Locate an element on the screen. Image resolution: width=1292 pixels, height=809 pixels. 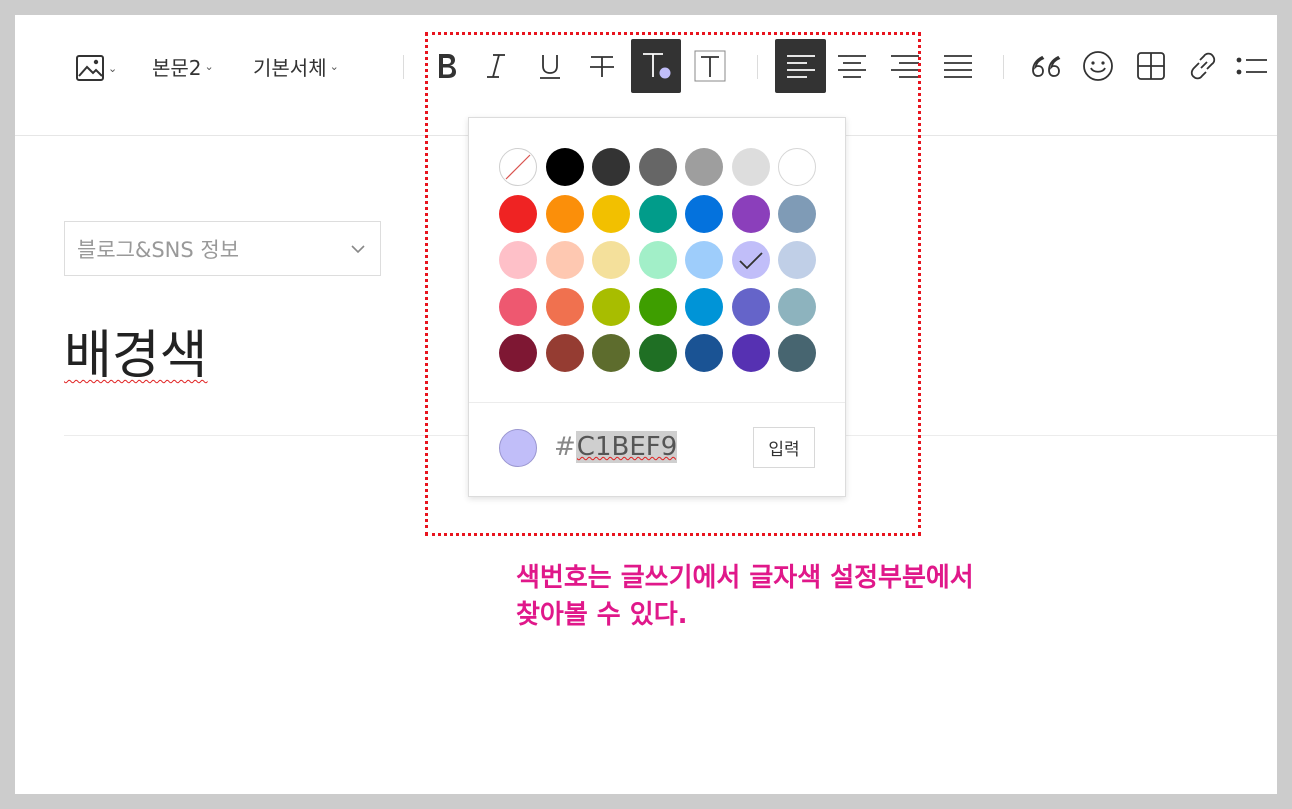
color-palette-popup: # 입력 is located at coordinates (657, 307).